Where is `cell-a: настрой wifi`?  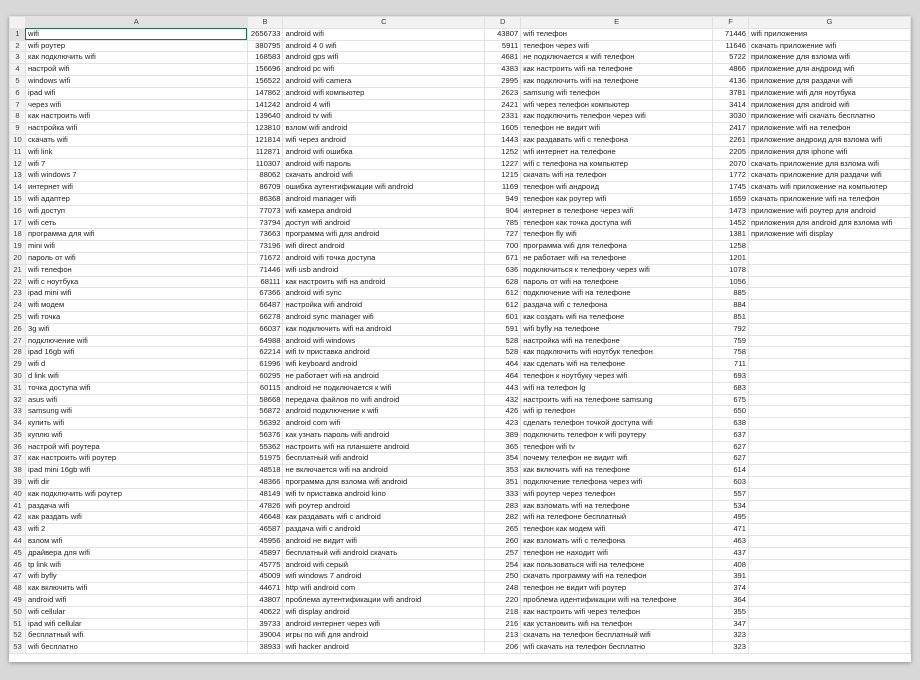
cell-a: настрой wifi is located at coordinates (136, 69).